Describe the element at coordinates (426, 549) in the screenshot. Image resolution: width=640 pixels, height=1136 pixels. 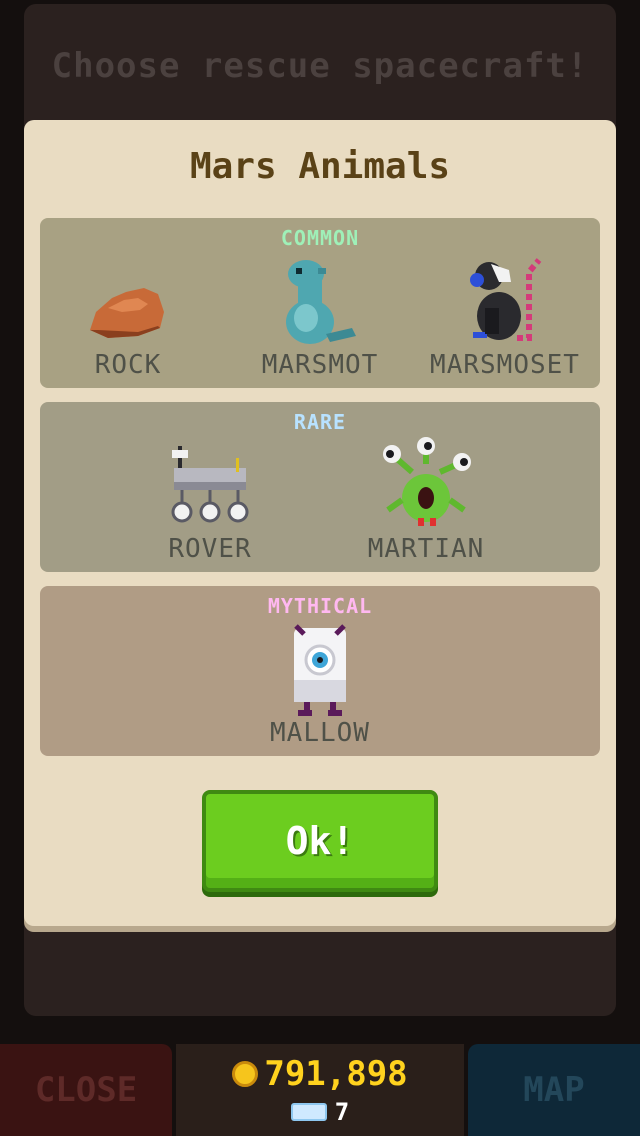
I see `animal-name-martian: MARTIAN` at that location.